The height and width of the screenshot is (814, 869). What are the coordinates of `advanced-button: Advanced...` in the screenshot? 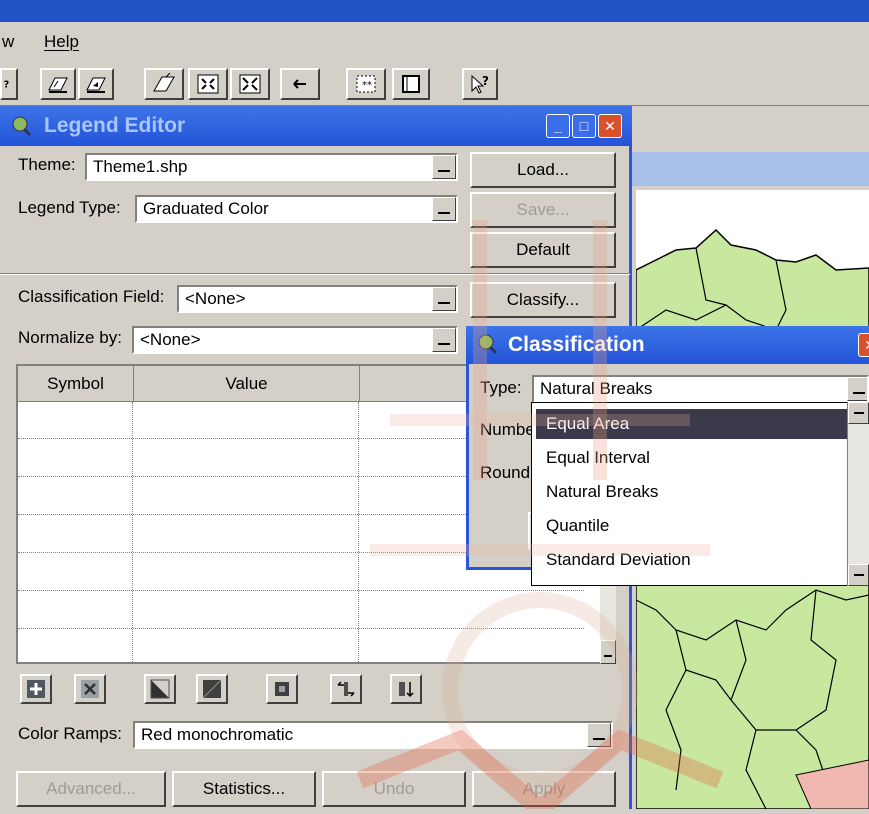 It's located at (91, 789).